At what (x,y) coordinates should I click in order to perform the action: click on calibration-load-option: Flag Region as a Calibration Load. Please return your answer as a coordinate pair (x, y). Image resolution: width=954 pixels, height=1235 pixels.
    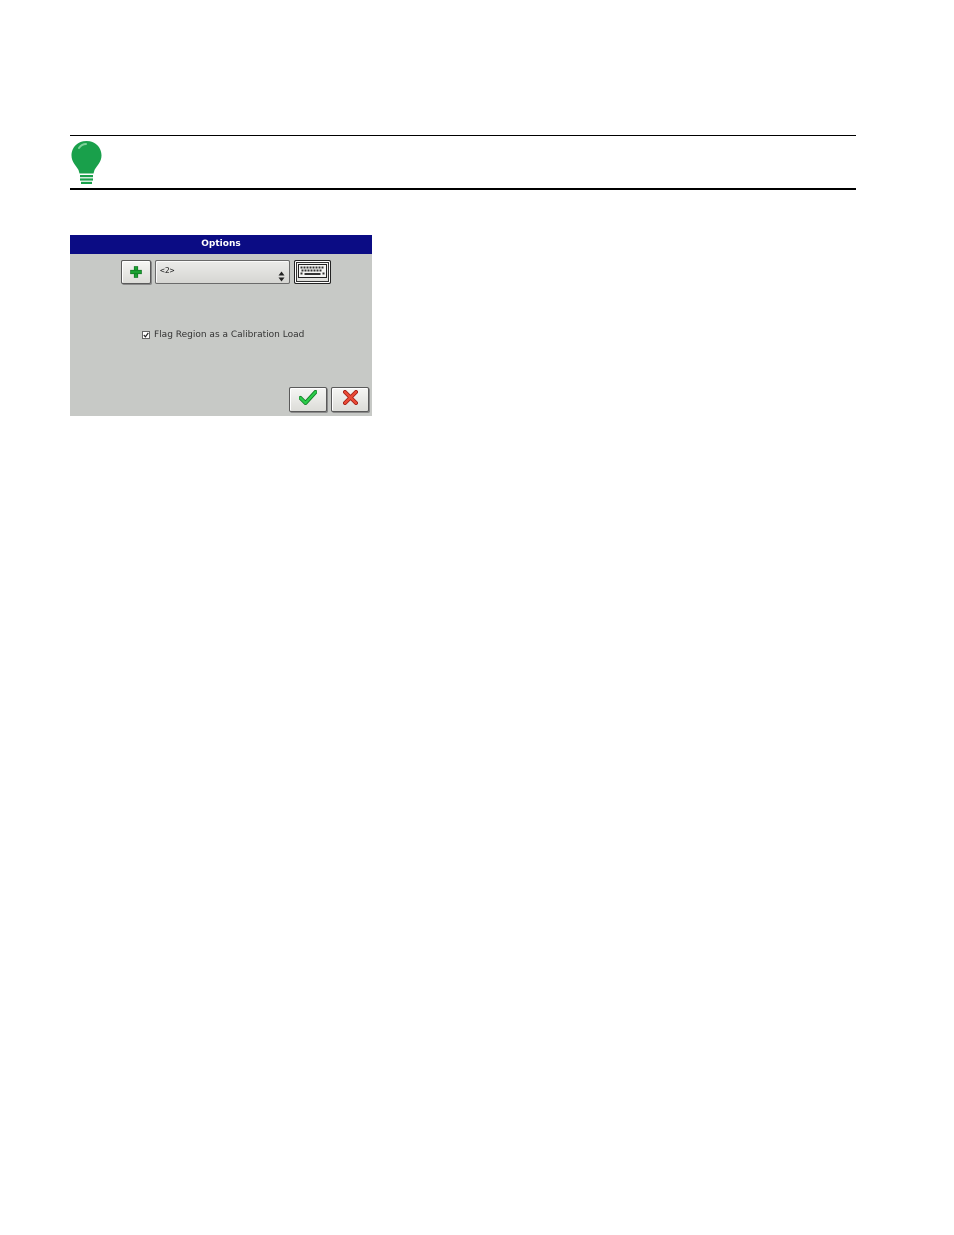
    Looking at the image, I should click on (223, 335).